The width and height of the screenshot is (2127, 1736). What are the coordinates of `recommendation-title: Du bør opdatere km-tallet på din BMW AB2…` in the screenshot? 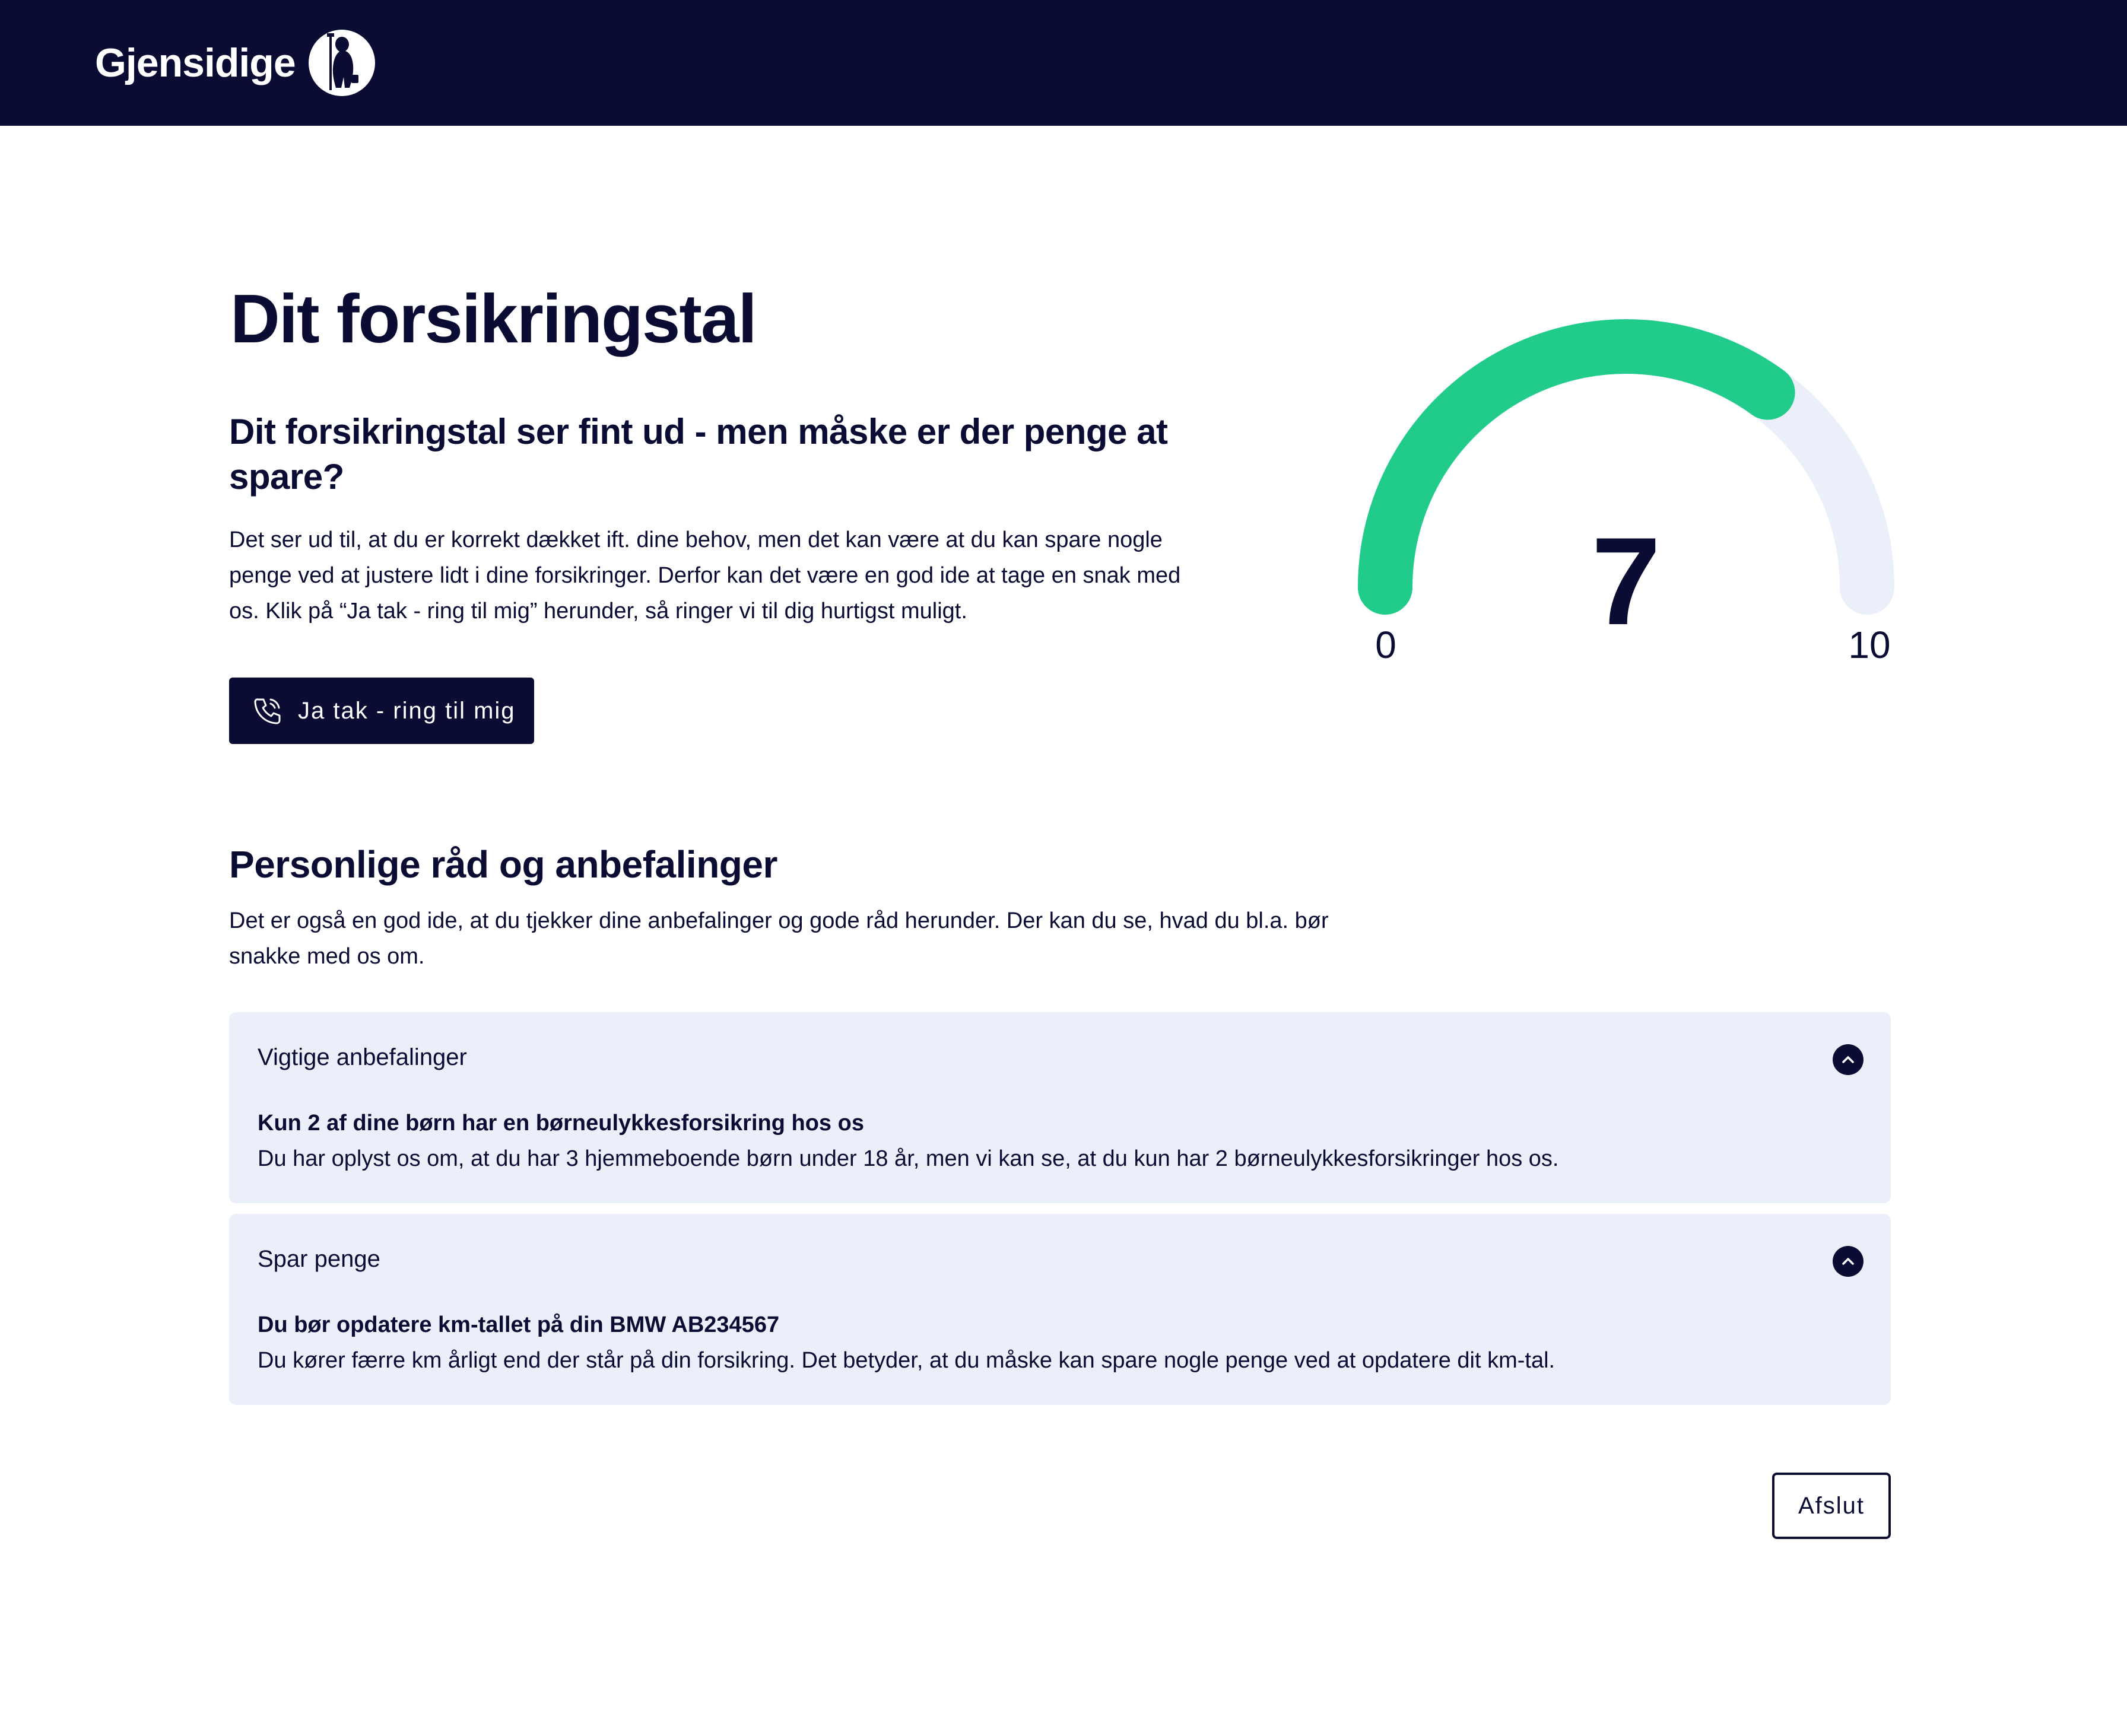 It's located at (519, 1324).